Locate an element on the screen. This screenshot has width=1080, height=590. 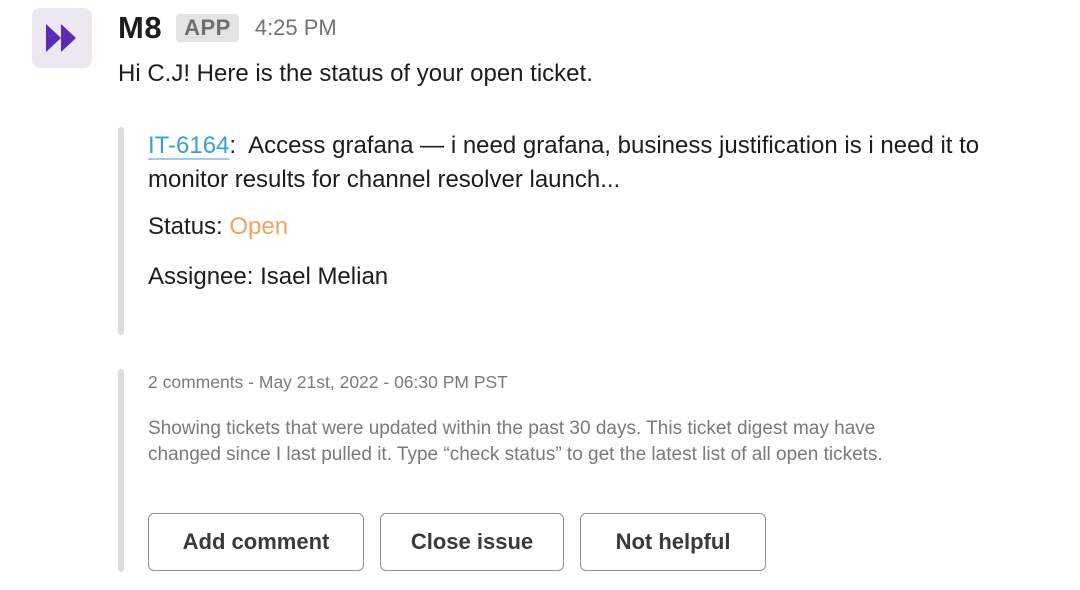
ticket-status: Status: Open is located at coordinates (218, 227).